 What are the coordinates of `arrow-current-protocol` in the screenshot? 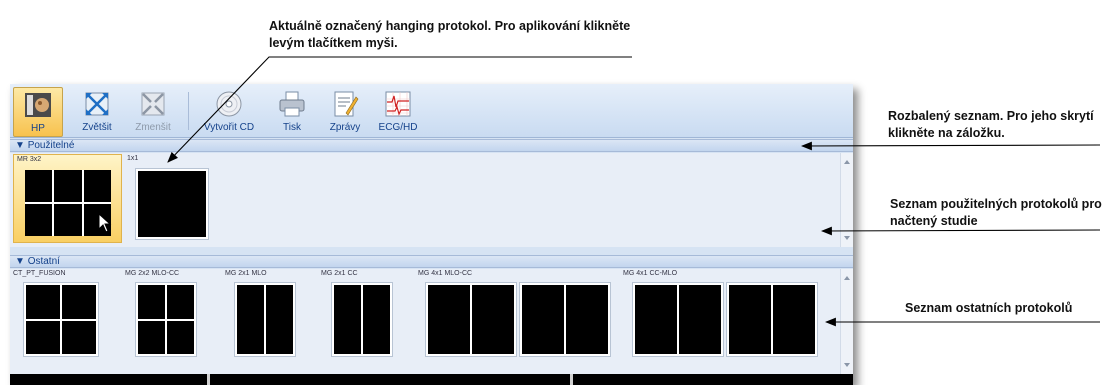 It's located at (399, 109).